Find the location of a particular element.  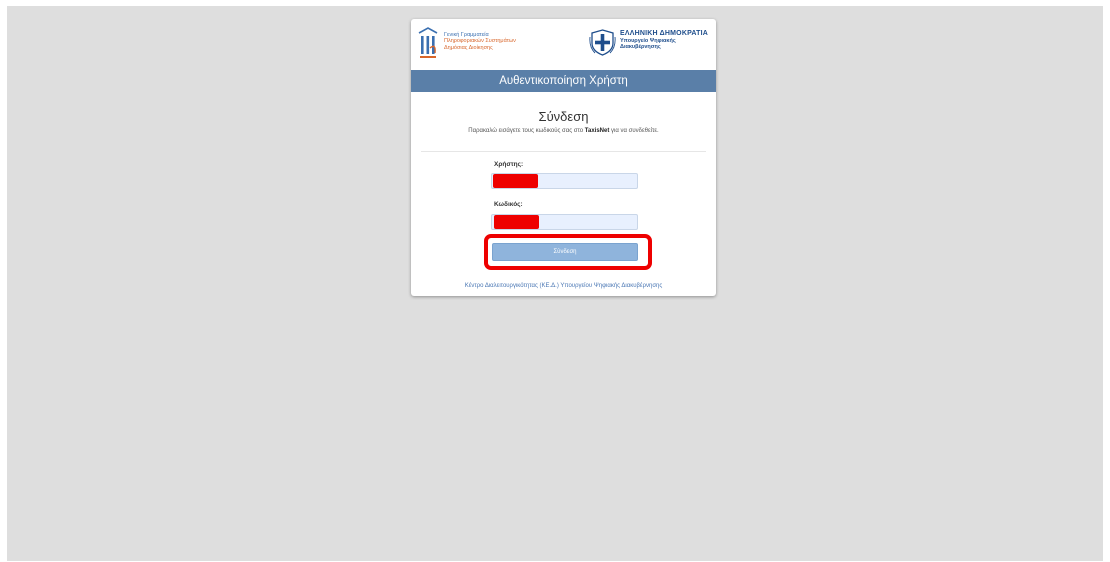

gsis-line-2: Πληροφοριακών Συστημάτων is located at coordinates (480, 41).